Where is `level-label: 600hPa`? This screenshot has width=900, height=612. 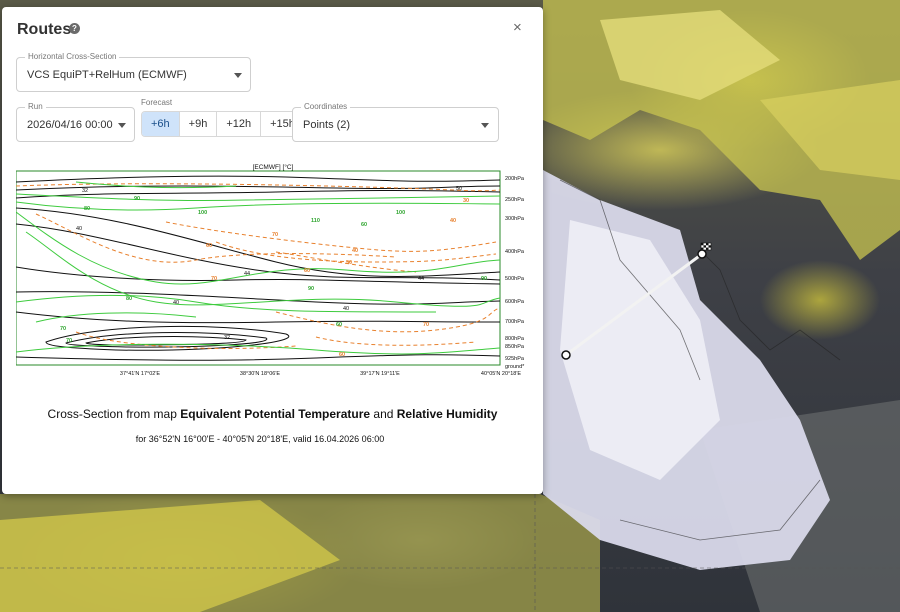
level-label: 600hPa is located at coordinates (515, 302).